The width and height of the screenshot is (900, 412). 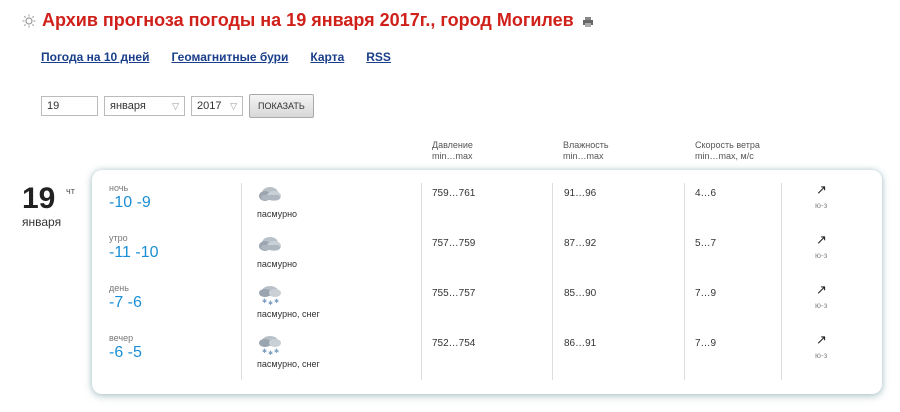 I want to click on humidity-header-label: Влажность, so click(x=586, y=145).